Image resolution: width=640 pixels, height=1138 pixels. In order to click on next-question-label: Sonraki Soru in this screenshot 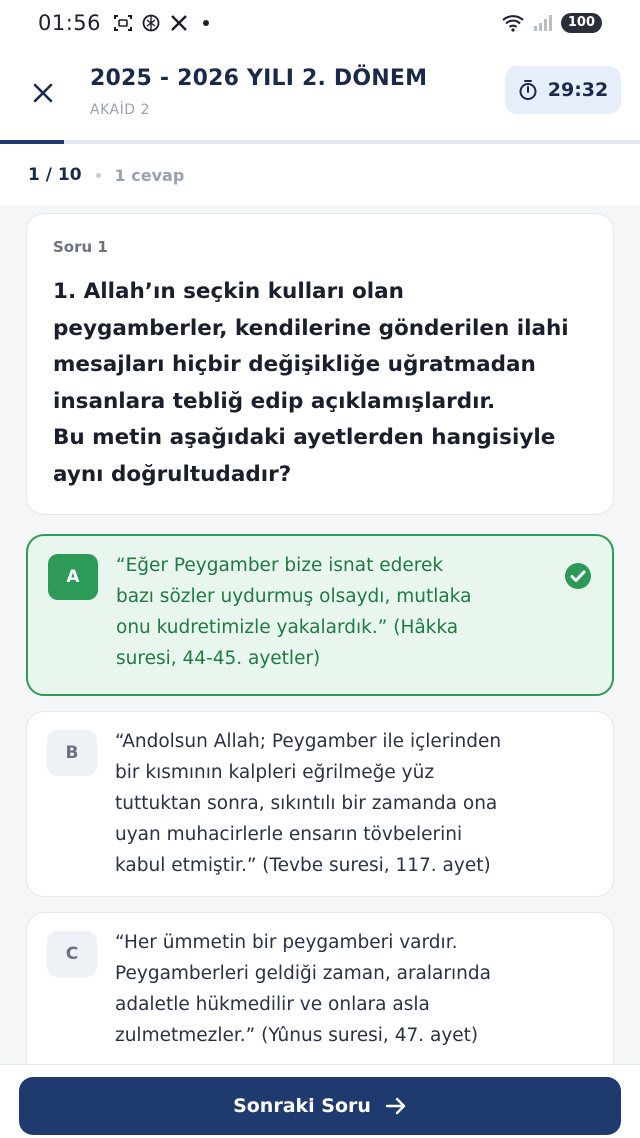, I will do `click(302, 1106)`.